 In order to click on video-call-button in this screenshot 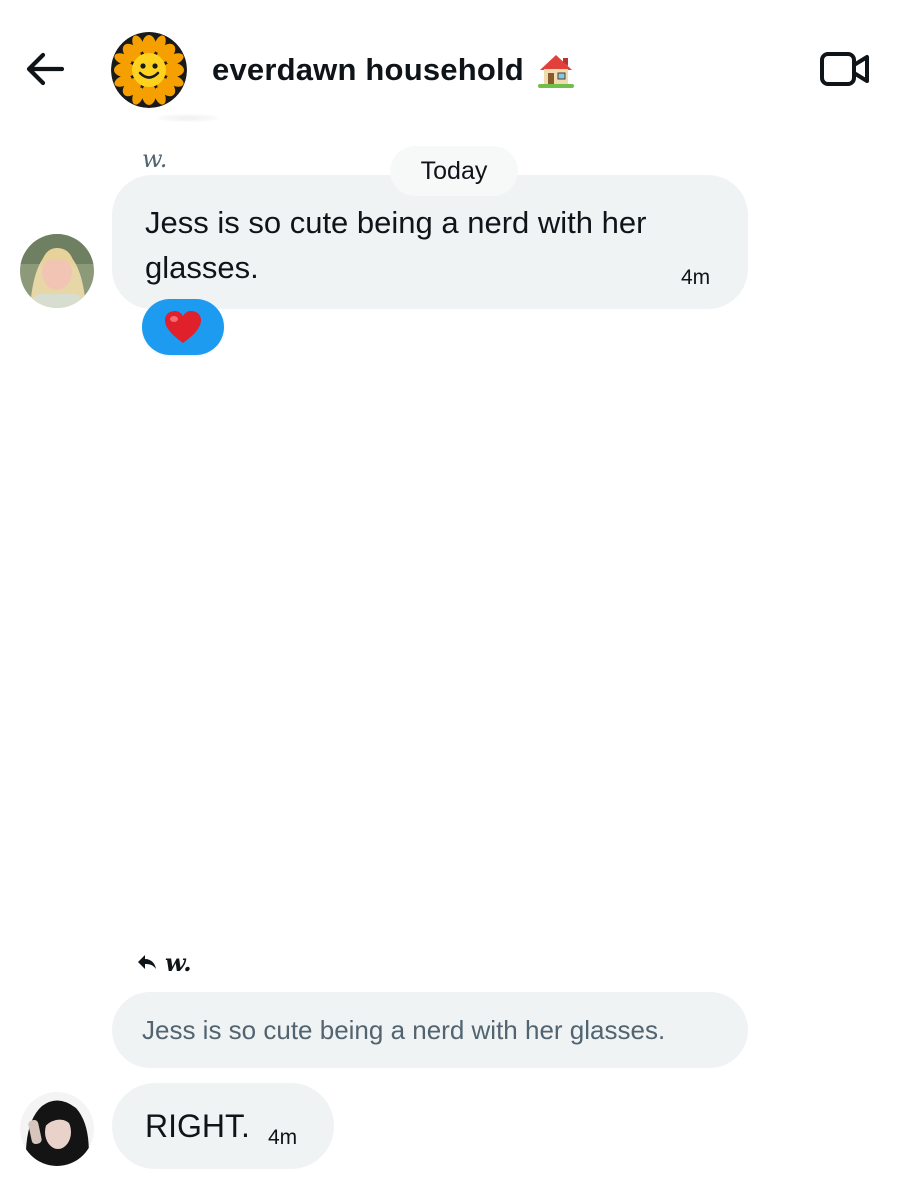, I will do `click(845, 69)`.